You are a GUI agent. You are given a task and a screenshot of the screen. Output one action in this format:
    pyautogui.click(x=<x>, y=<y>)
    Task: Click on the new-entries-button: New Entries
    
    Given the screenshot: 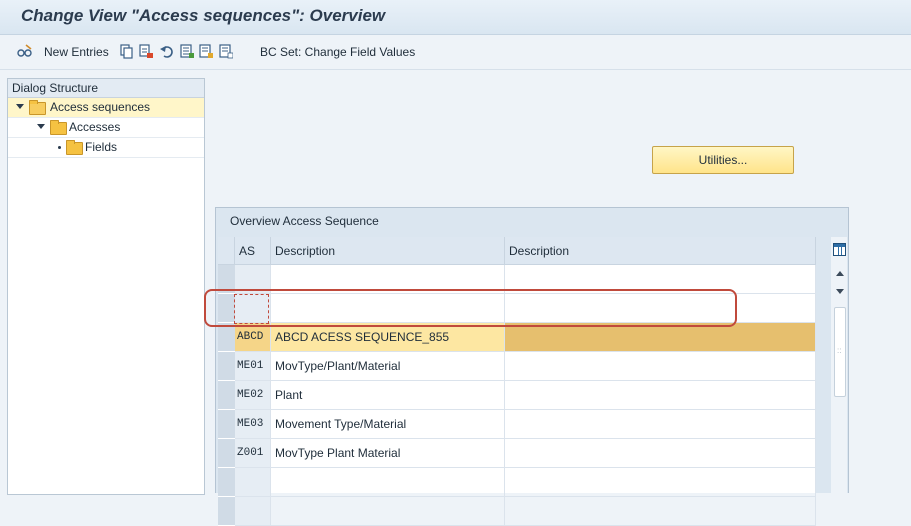 What is the action you would take?
    pyautogui.click(x=76, y=52)
    